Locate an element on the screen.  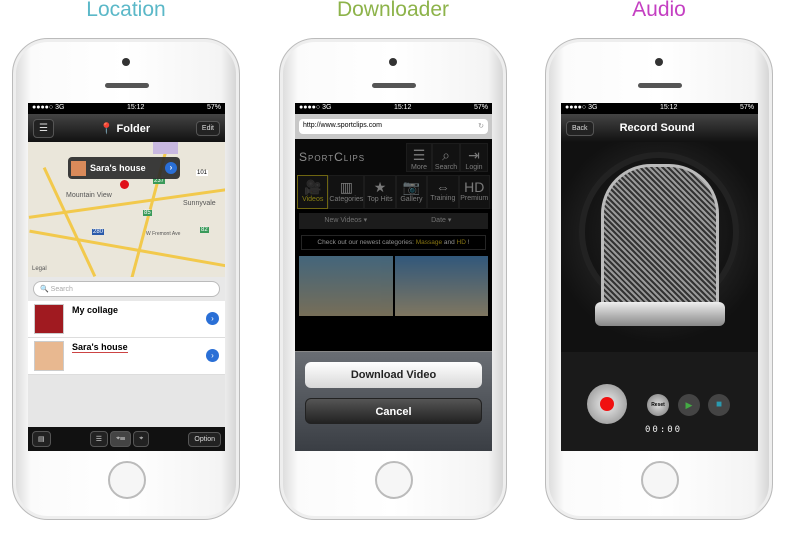
nav-title: Record Sound is located at coordinates (657, 128).